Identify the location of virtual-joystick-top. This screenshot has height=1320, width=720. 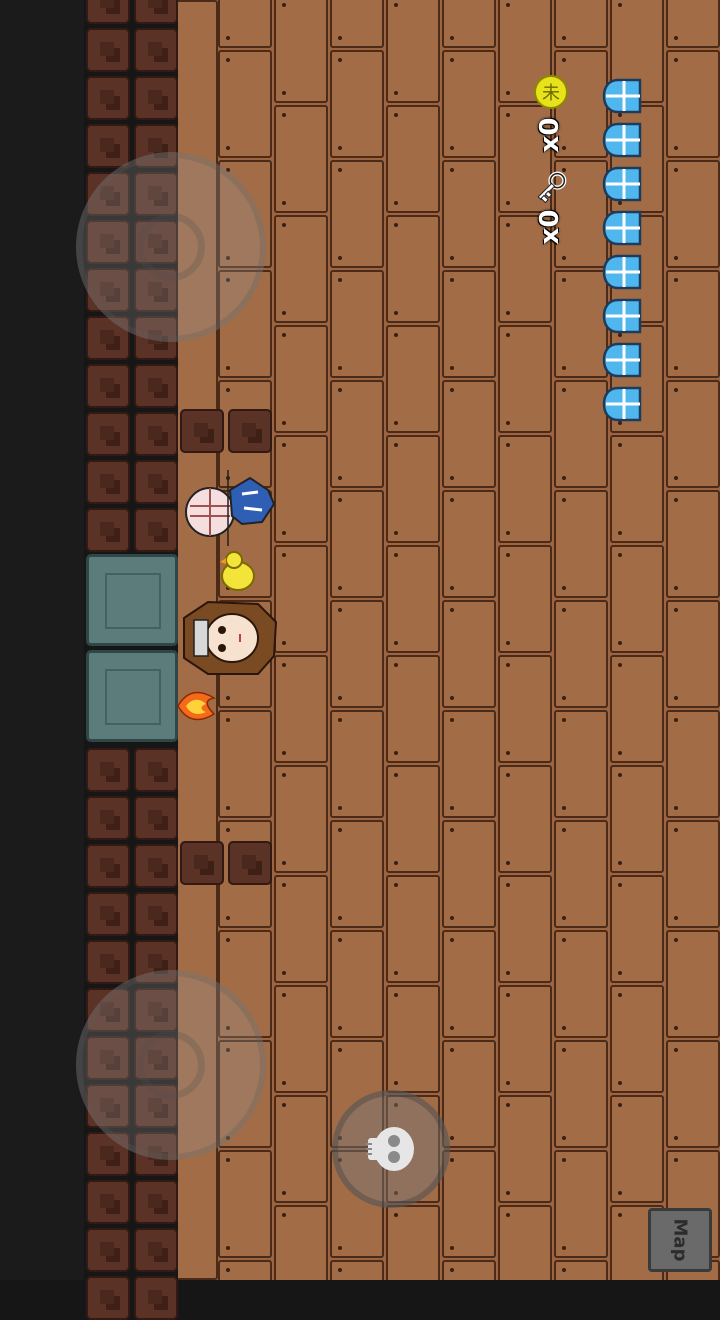
(171, 247).